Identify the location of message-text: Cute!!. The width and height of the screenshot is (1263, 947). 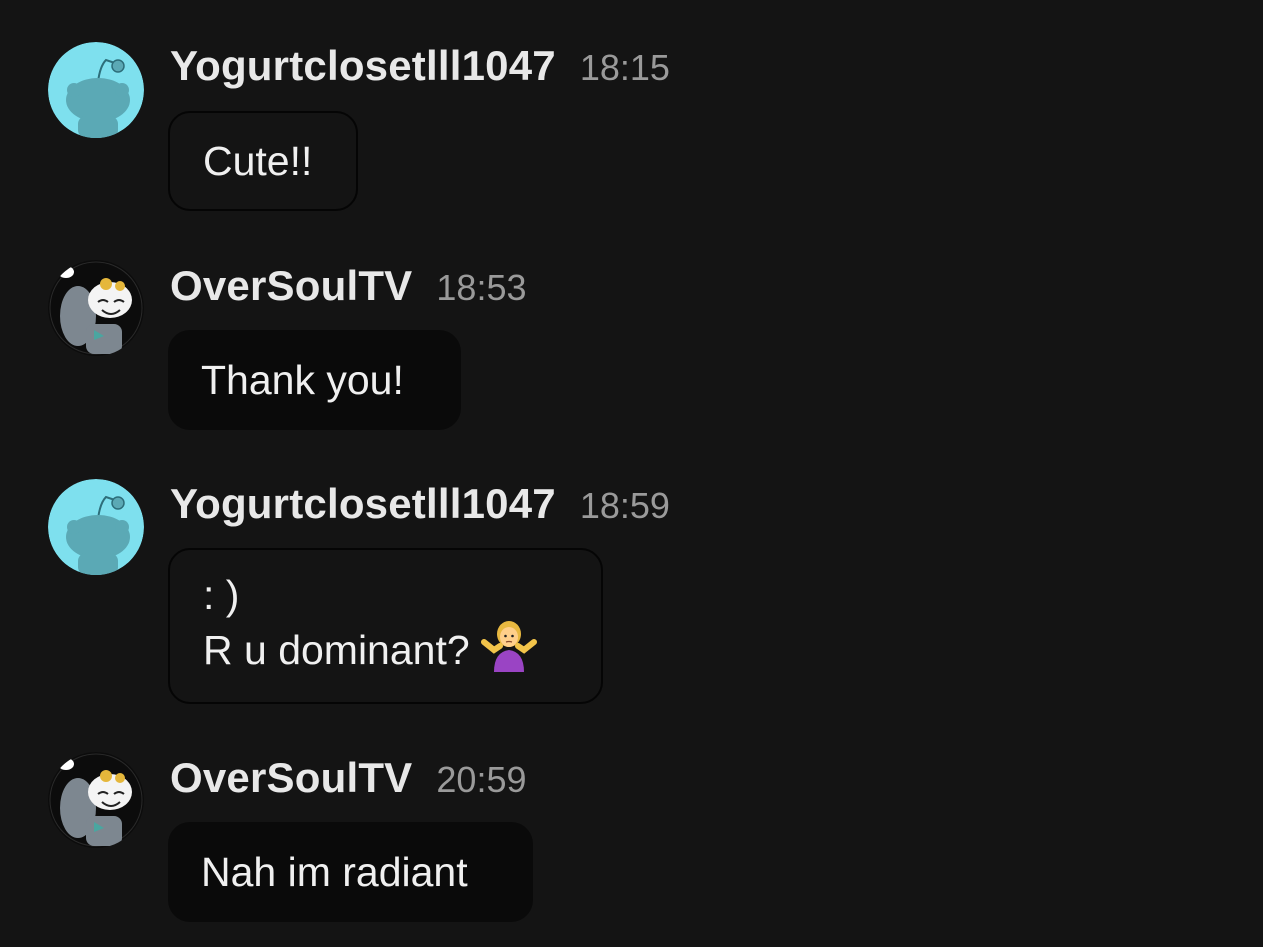
(258, 161).